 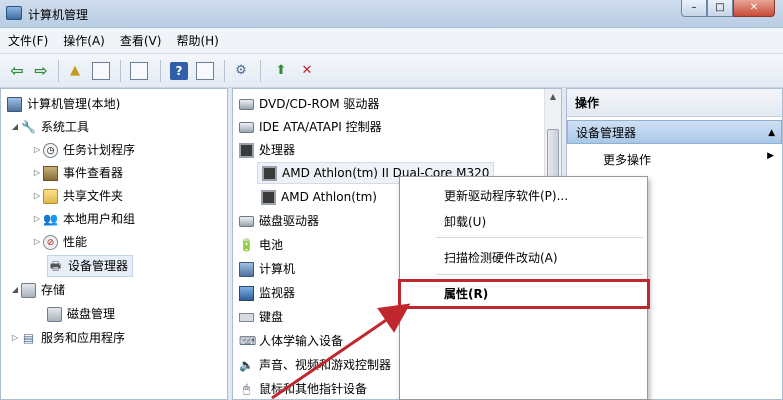 What do you see at coordinates (310, 127) in the screenshot?
I see `device-category-ide: IDE ATA/ATAPI 控制器` at bounding box center [310, 127].